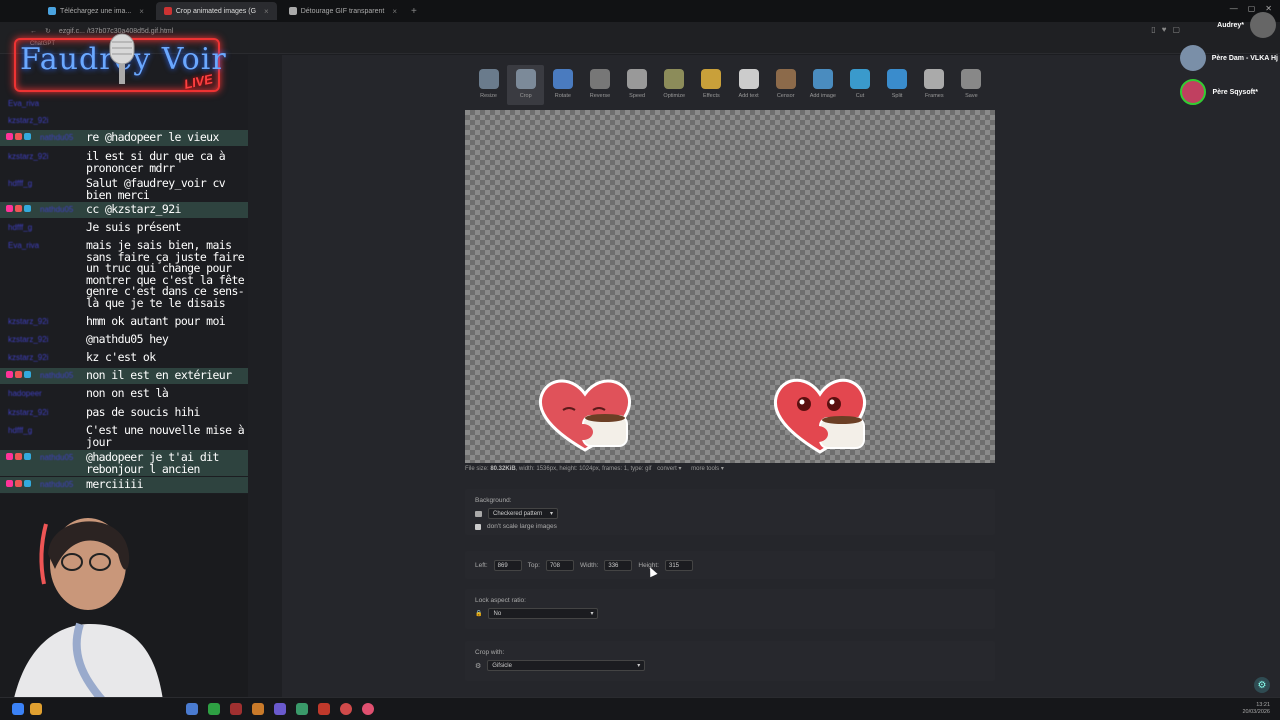 Image resolution: width=1280 pixels, height=720 pixels. I want to click on settings-gear-icon: ⚙, so click(1262, 685).